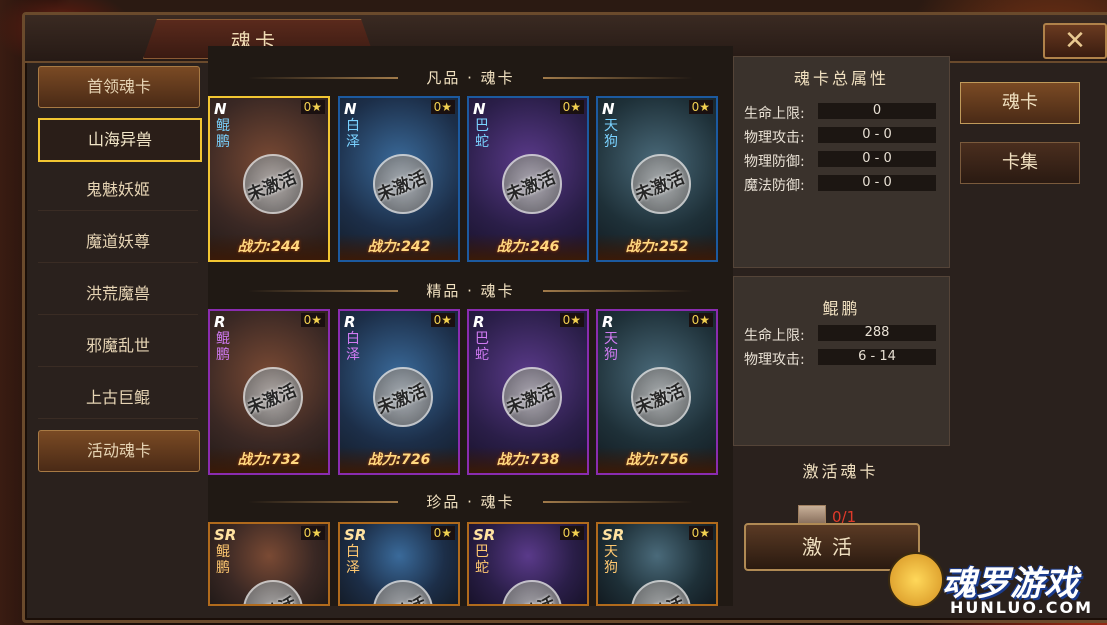  What do you see at coordinates (657, 392) in the screenshot?
I see `soul-card: R 0★ 天狗 未激活 战力:756` at bounding box center [657, 392].